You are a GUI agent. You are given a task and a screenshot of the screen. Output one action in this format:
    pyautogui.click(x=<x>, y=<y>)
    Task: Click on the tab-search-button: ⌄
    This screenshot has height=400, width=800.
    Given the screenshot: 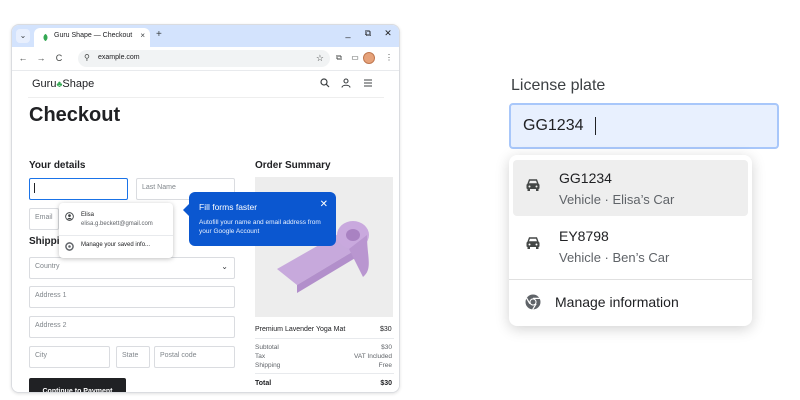 What is the action you would take?
    pyautogui.click(x=23, y=36)
    